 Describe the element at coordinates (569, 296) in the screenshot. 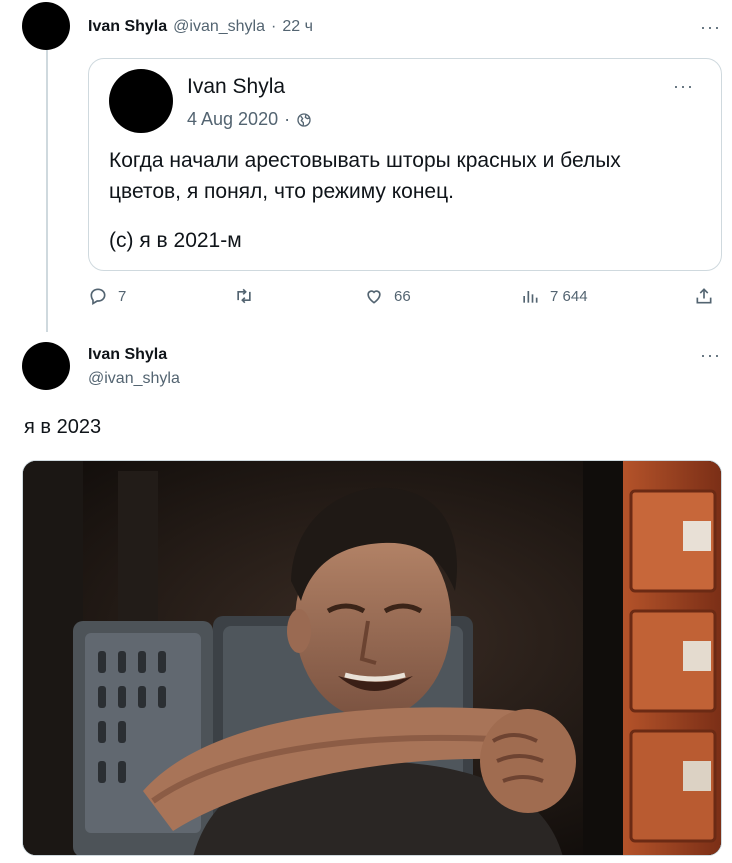

I see `views-count: 7 644` at that location.